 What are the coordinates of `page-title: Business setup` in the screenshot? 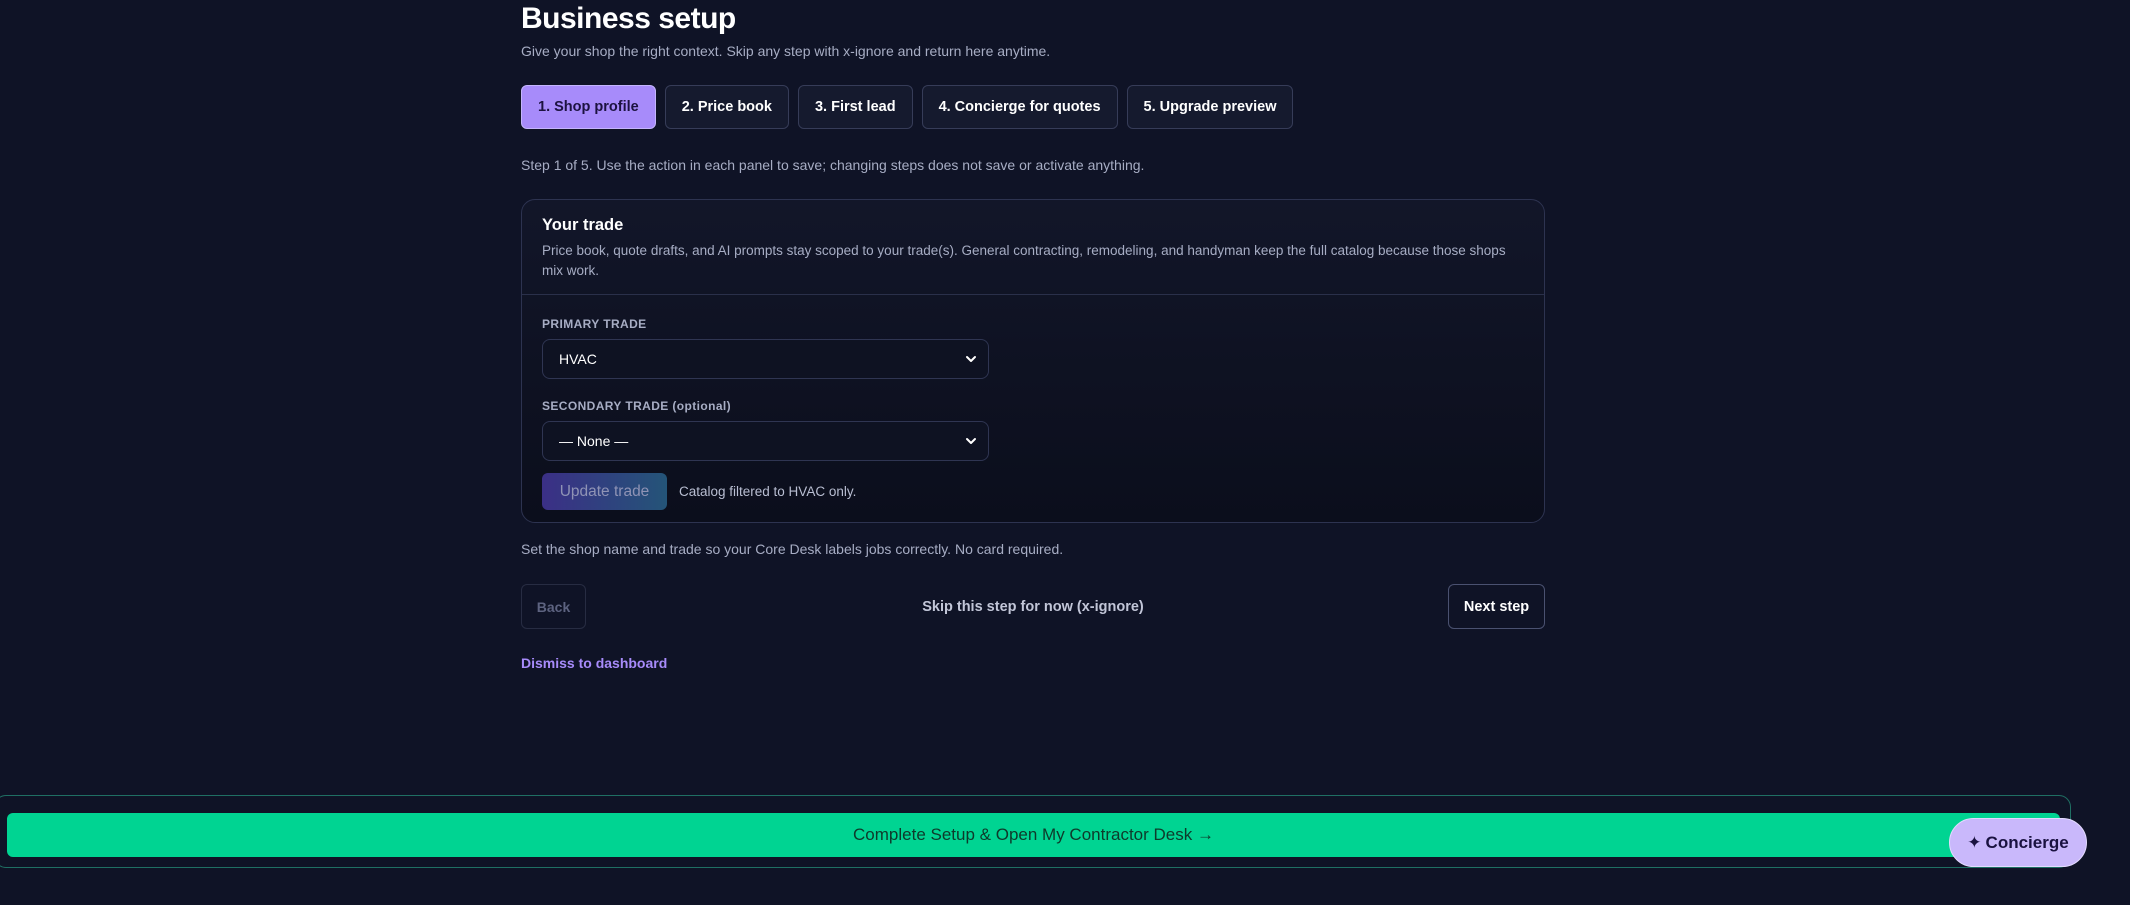 It's located at (628, 18).